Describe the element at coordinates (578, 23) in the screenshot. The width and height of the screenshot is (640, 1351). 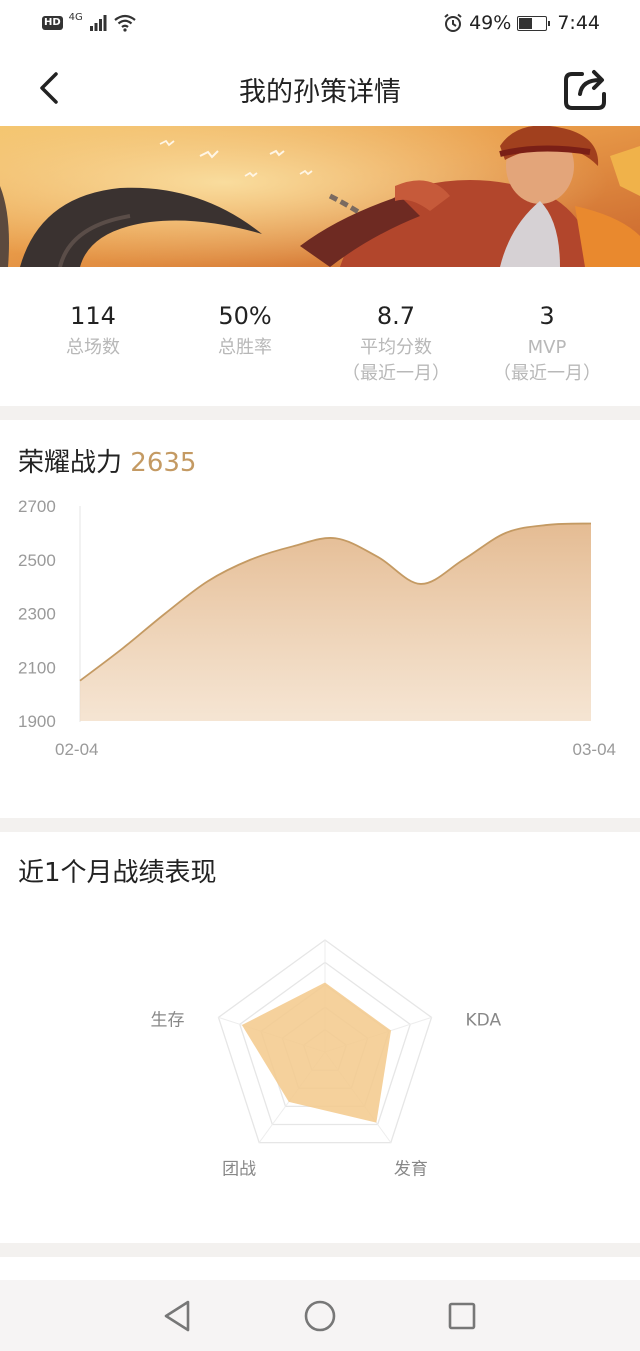
I see `clock: 7:44` at that location.